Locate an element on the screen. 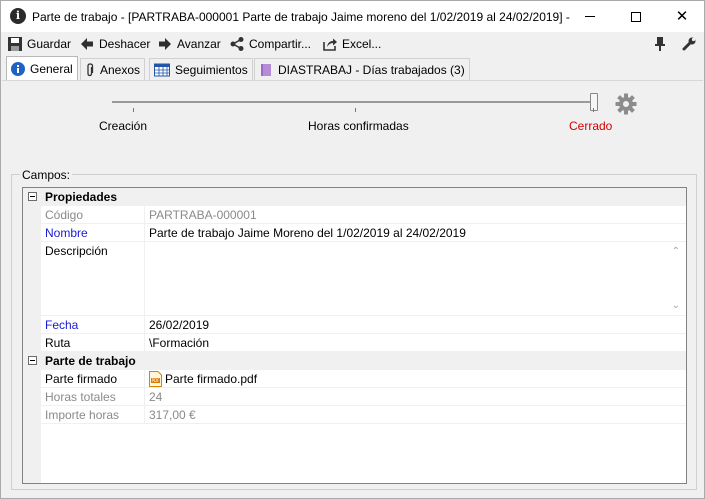 Image resolution: width=705 pixels, height=499 pixels. arrow-left-icon is located at coordinates (87, 44).